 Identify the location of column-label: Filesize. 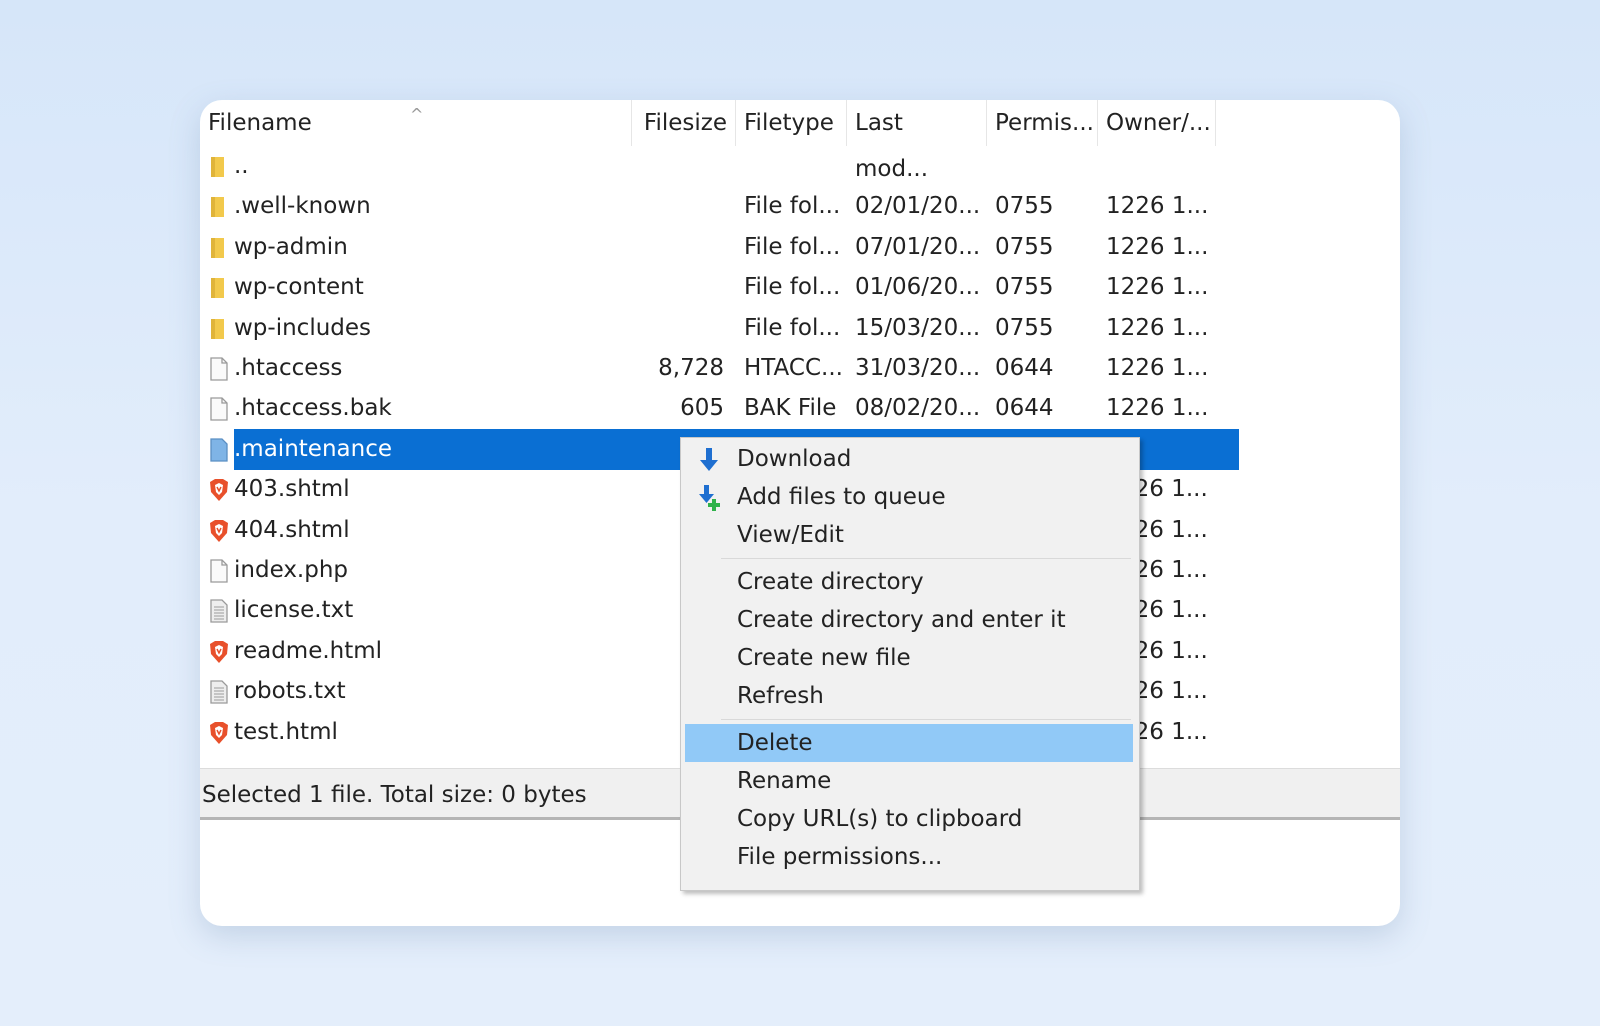
(685, 123).